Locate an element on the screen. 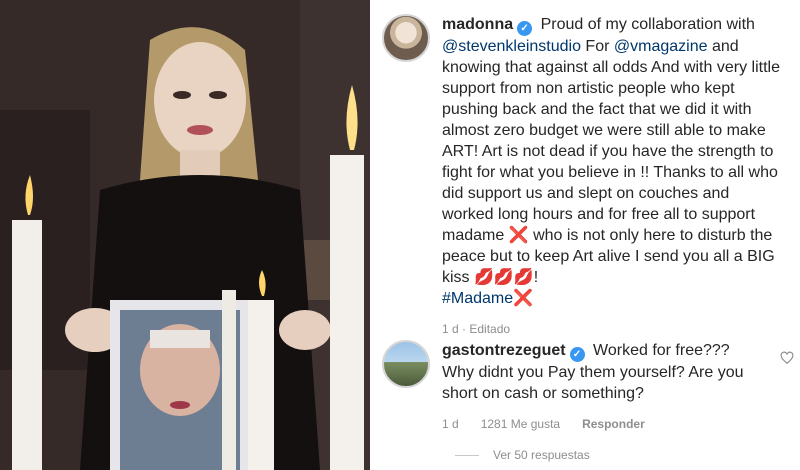  post-meta: 1 d · Editado is located at coordinates (476, 329).